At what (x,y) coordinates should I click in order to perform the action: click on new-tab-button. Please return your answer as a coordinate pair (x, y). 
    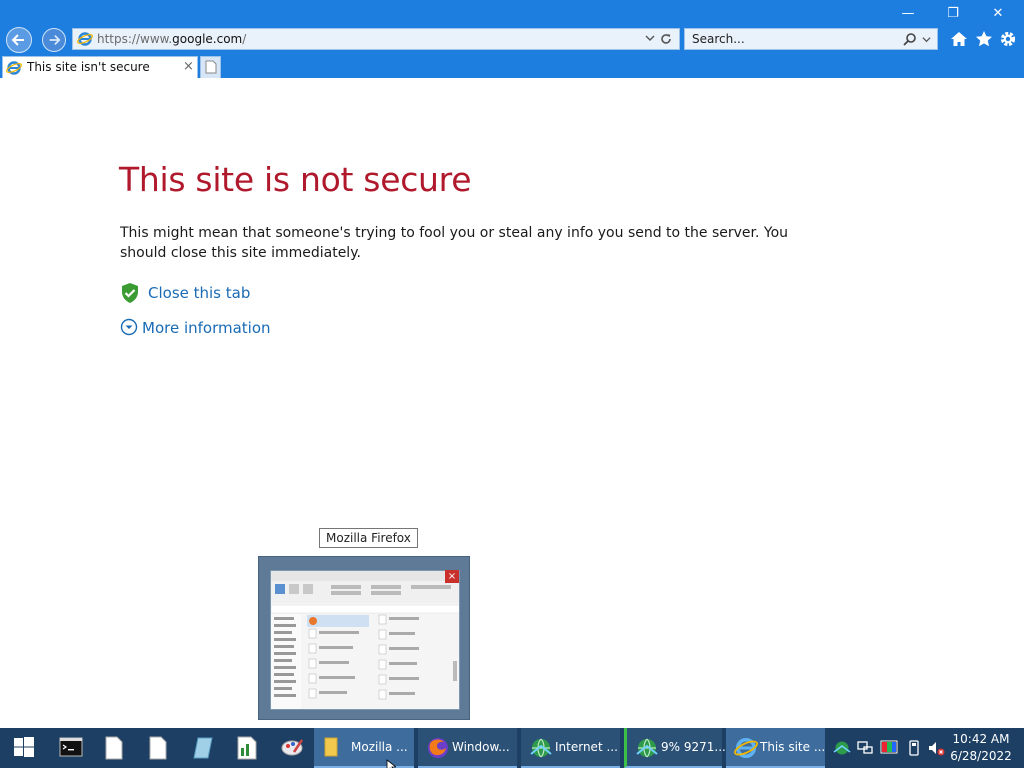
    Looking at the image, I should click on (210, 67).